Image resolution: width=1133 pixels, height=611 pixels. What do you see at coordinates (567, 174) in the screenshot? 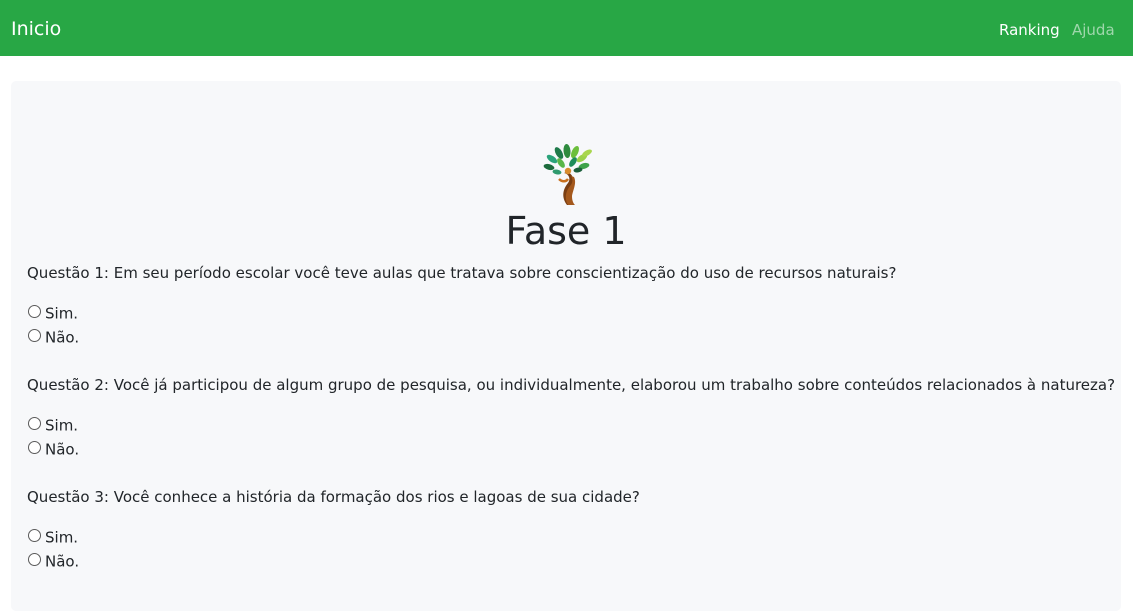
I see `tree-logo-icon` at bounding box center [567, 174].